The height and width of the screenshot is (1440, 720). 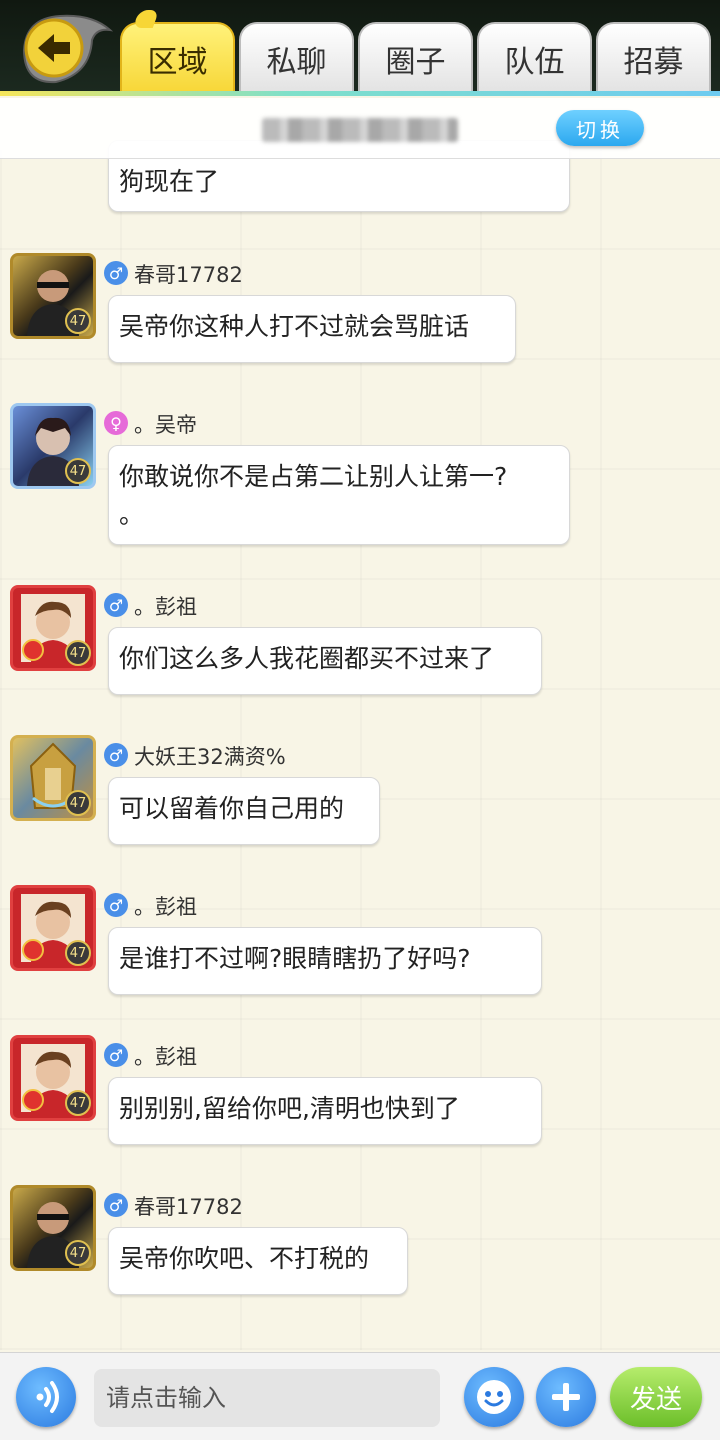 I want to click on message-bubble: 吴帝你吹吧、不打税的, so click(x=258, y=1261).